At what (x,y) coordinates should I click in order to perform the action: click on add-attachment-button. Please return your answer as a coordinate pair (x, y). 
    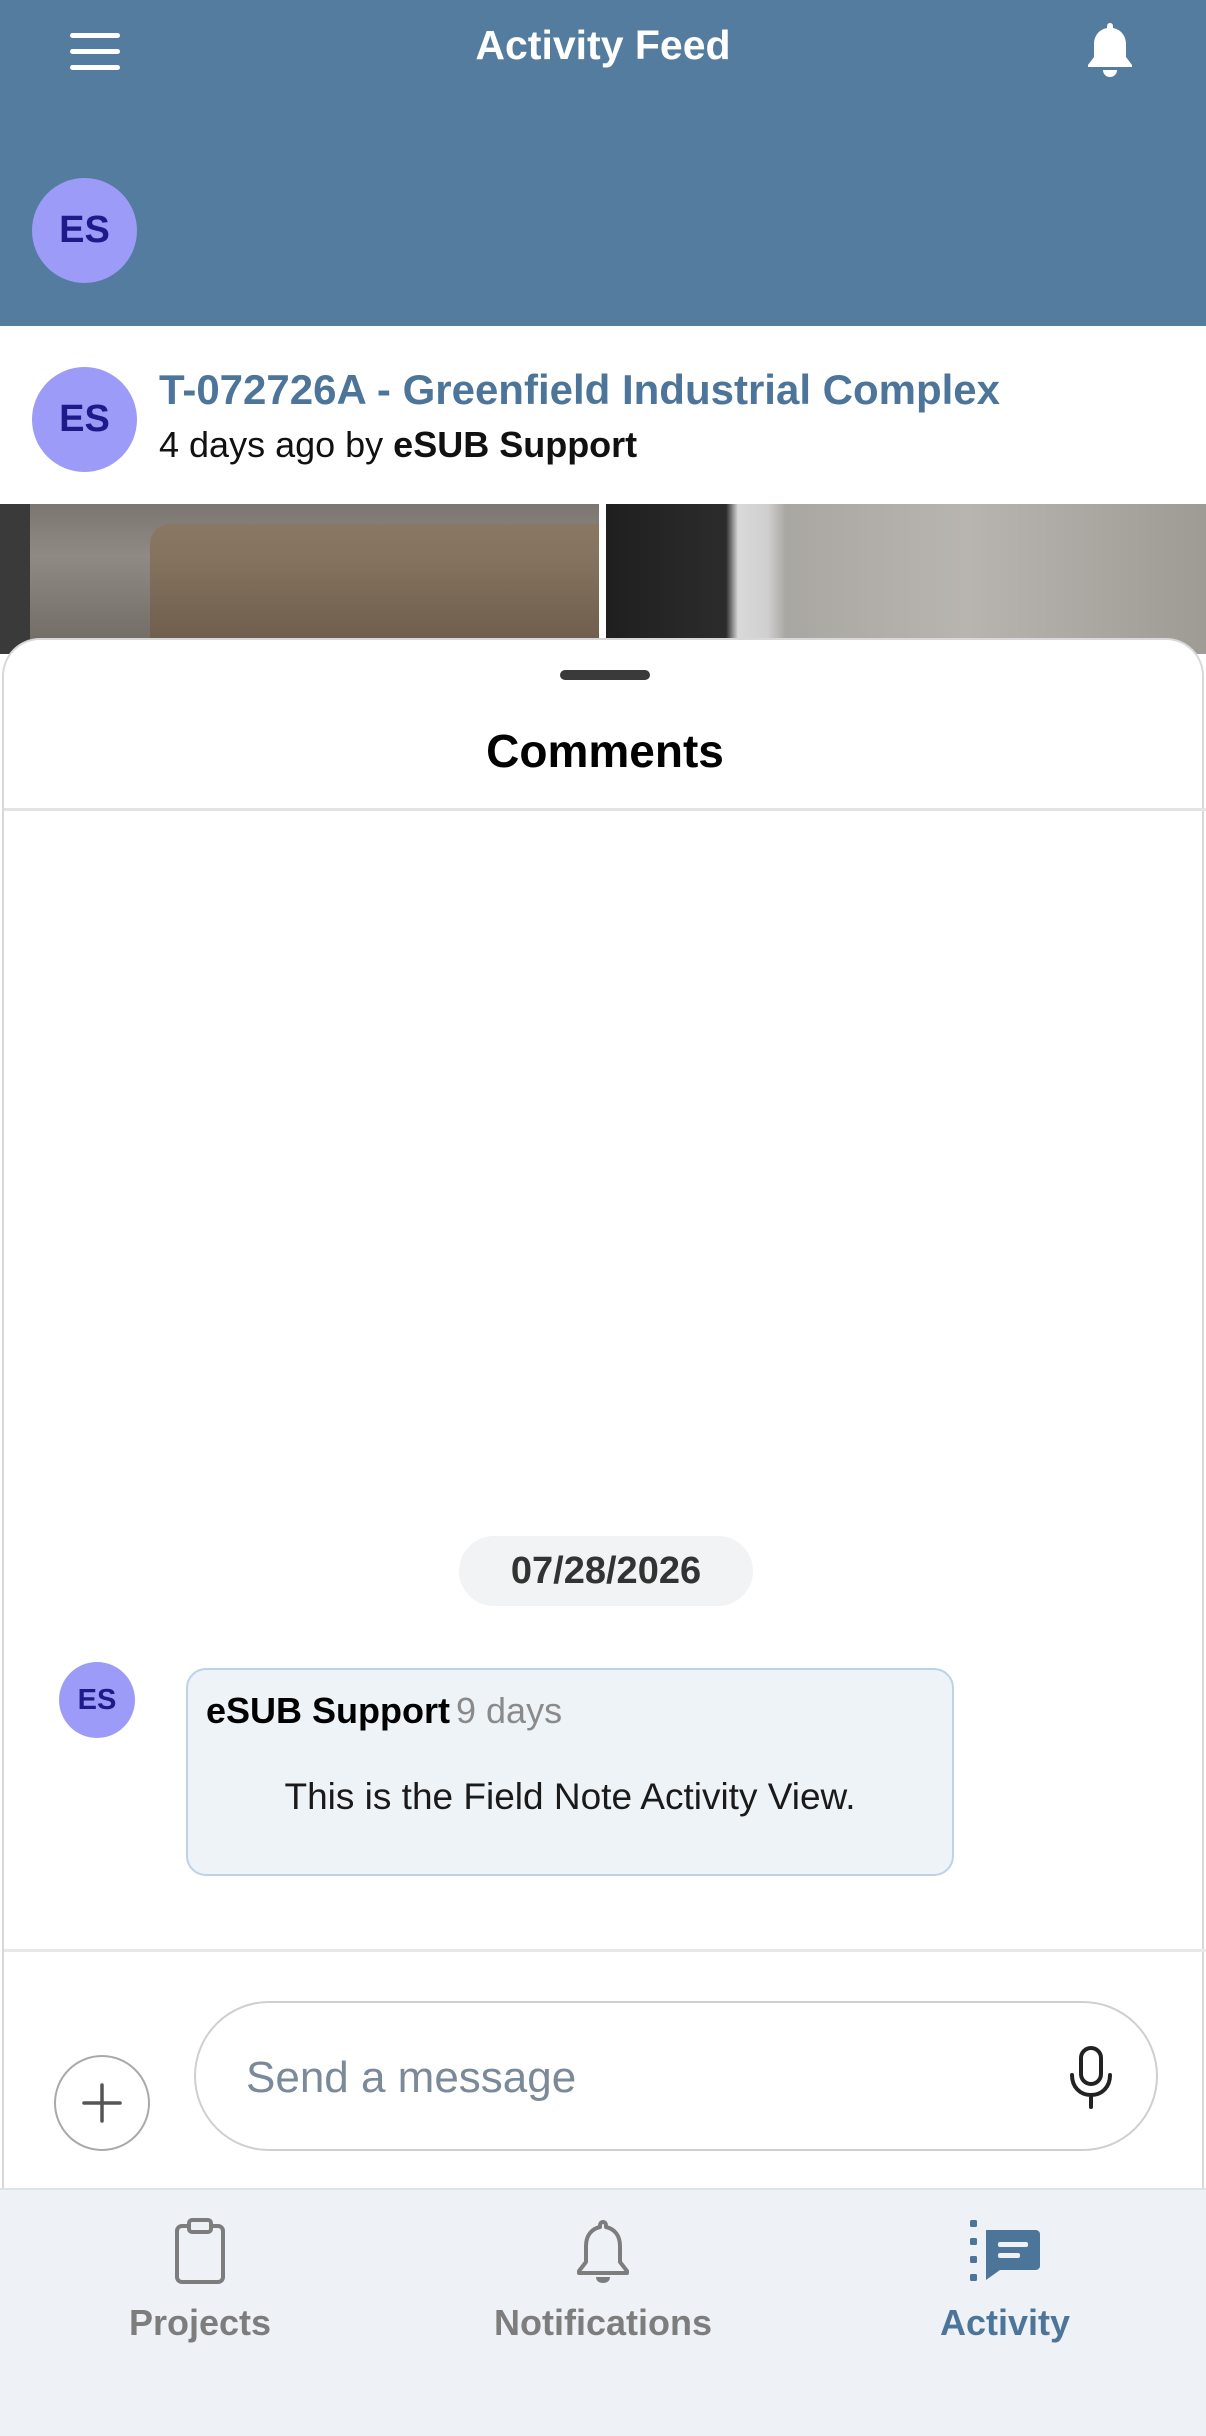
    Looking at the image, I should click on (102, 2103).